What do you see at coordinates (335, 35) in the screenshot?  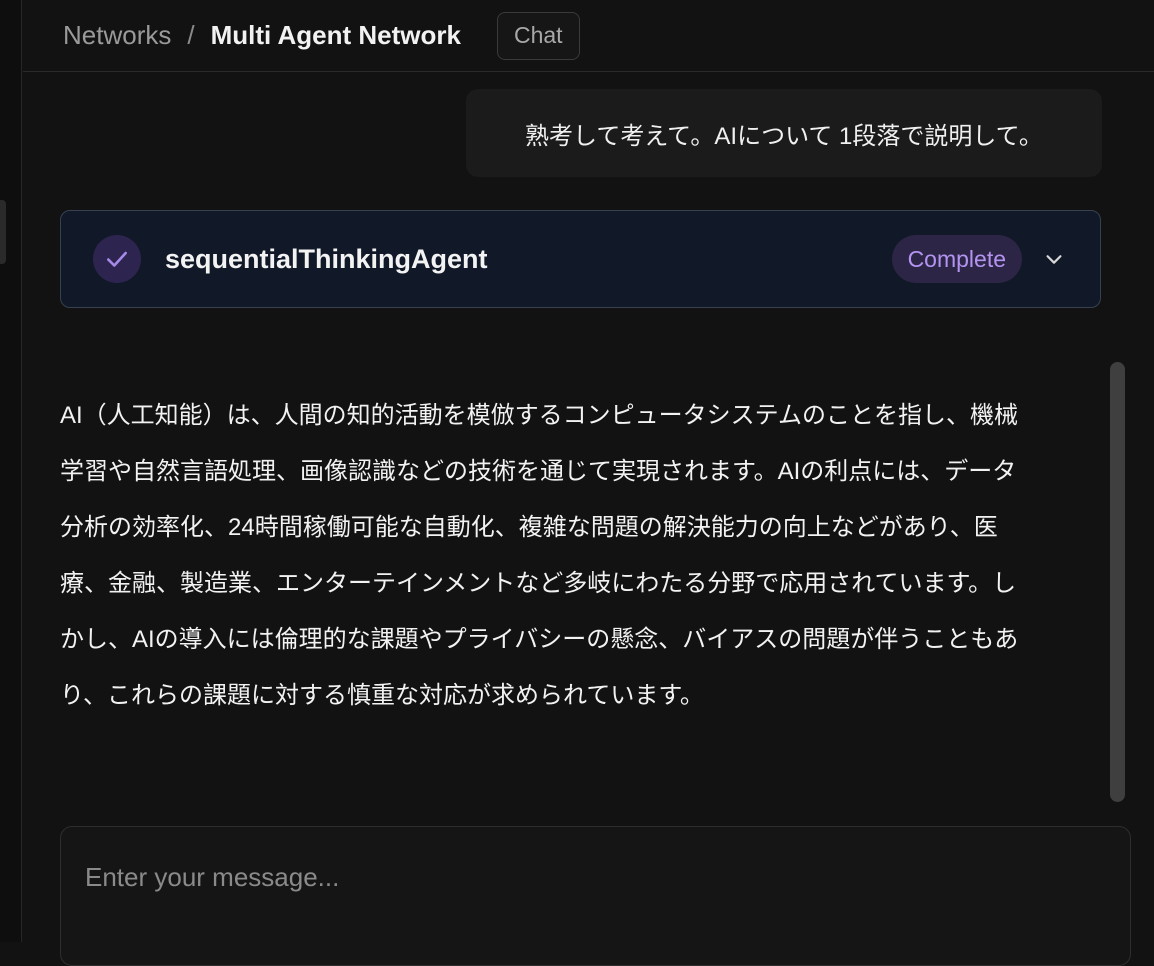 I see `breadcrumb-current: Multi Agent Network` at bounding box center [335, 35].